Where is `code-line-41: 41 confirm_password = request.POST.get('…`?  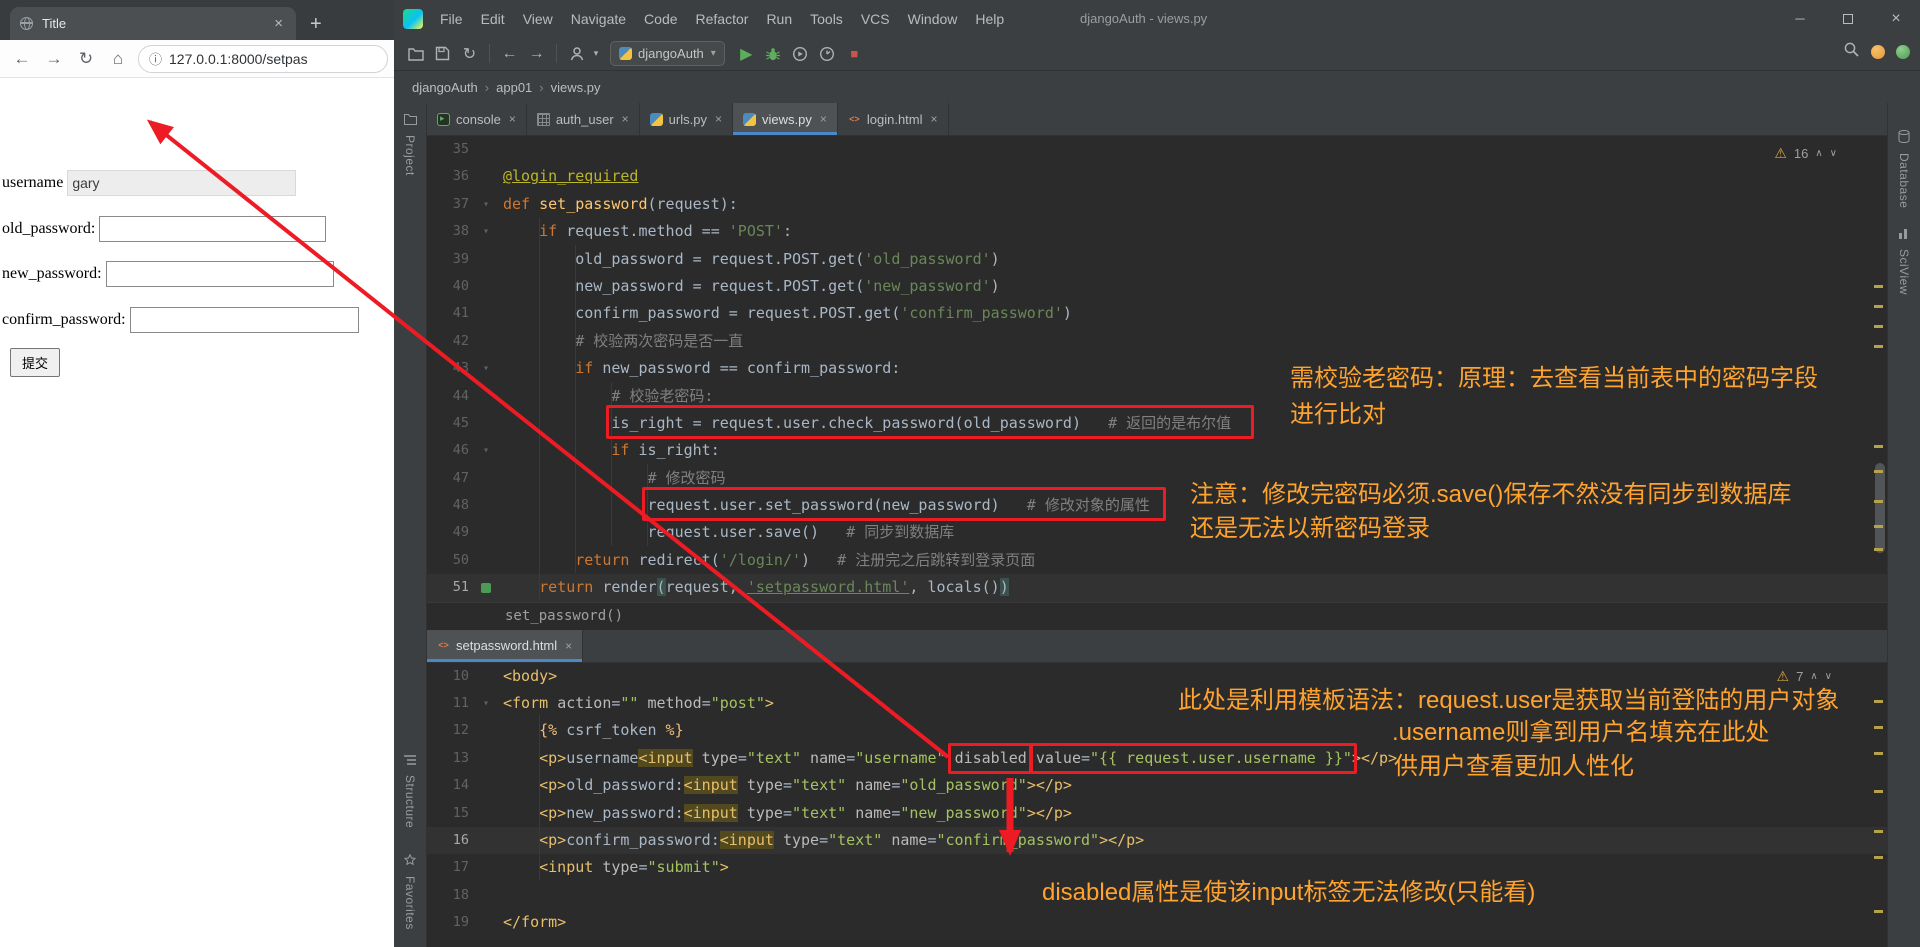
code-line-41: 41 confirm_password = request.POST.get('… is located at coordinates (1157, 313).